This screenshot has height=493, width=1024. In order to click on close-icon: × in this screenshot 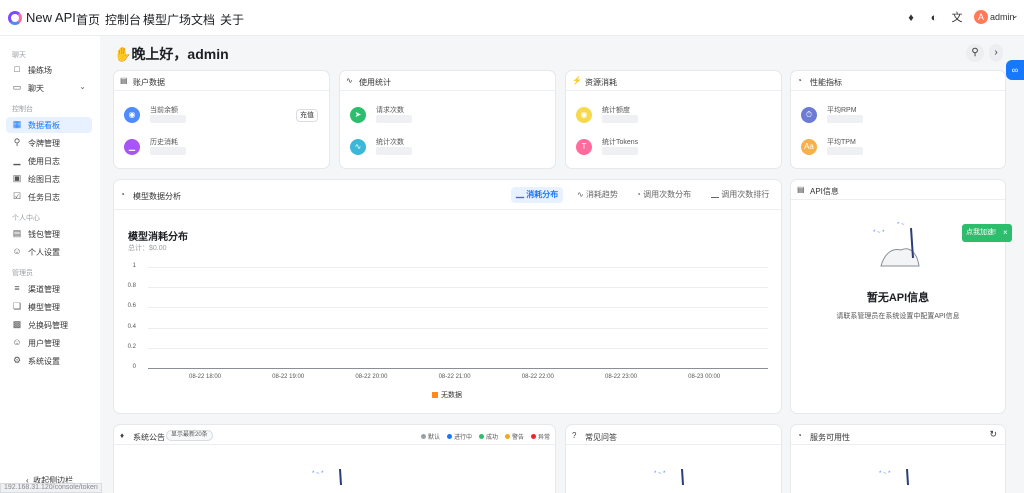, I will do `click(1005, 233)`.